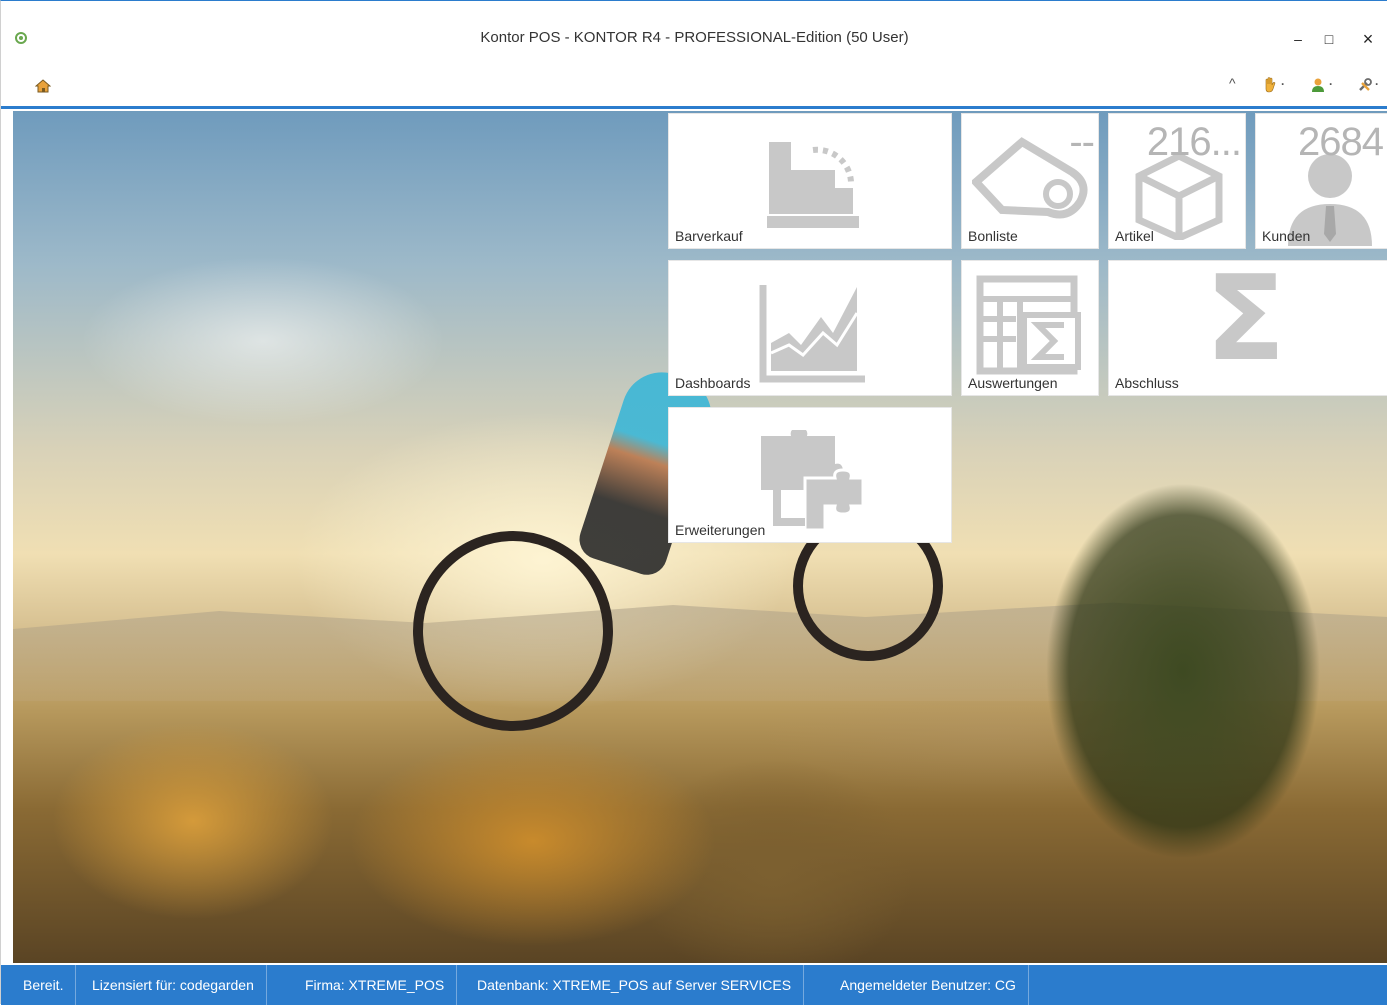 This screenshot has height=1005, width=1387. I want to click on minimize-button: –, so click(1298, 39).